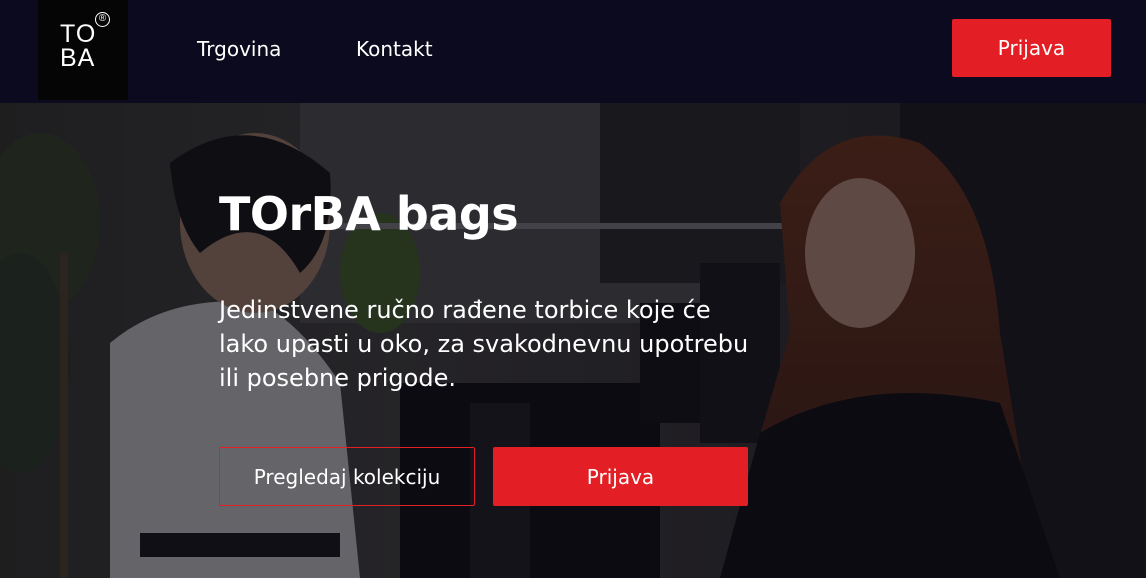  I want to click on registered-mark-icon: ®, so click(102, 19).